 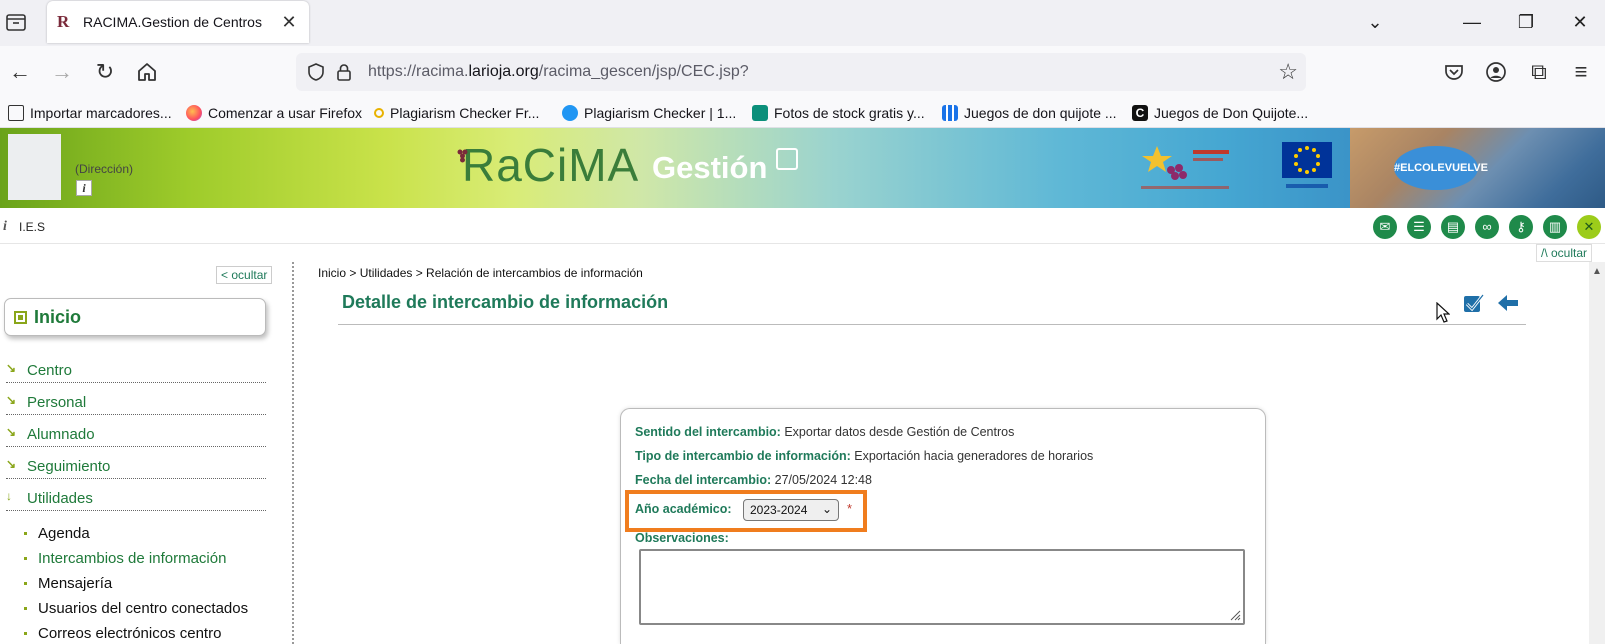 What do you see at coordinates (682, 538) in the screenshot?
I see `observaciones-label: Observaciones:` at bounding box center [682, 538].